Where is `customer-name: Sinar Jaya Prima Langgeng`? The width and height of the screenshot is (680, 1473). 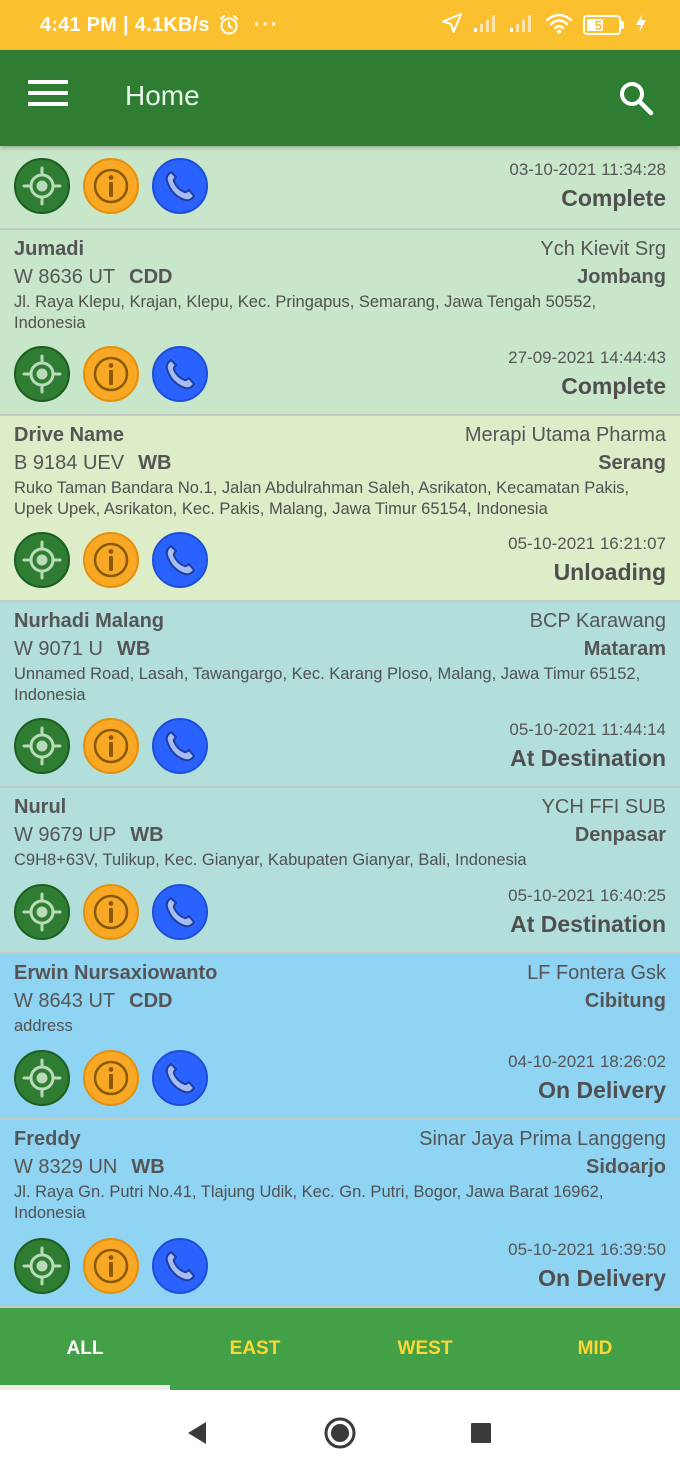
customer-name: Sinar Jaya Prima Langgeng is located at coordinates (542, 1139).